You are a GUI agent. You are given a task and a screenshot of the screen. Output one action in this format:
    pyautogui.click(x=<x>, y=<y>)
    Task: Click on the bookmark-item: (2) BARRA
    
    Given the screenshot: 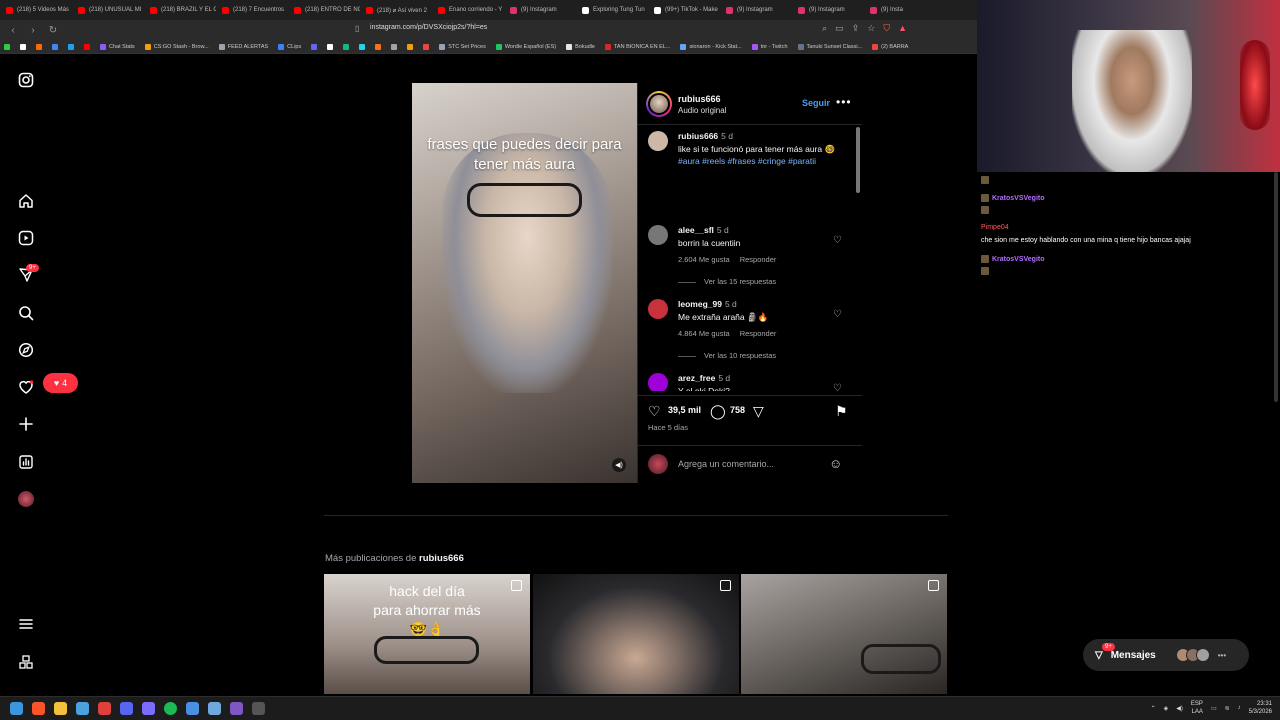 What is the action you would take?
    pyautogui.click(x=890, y=46)
    